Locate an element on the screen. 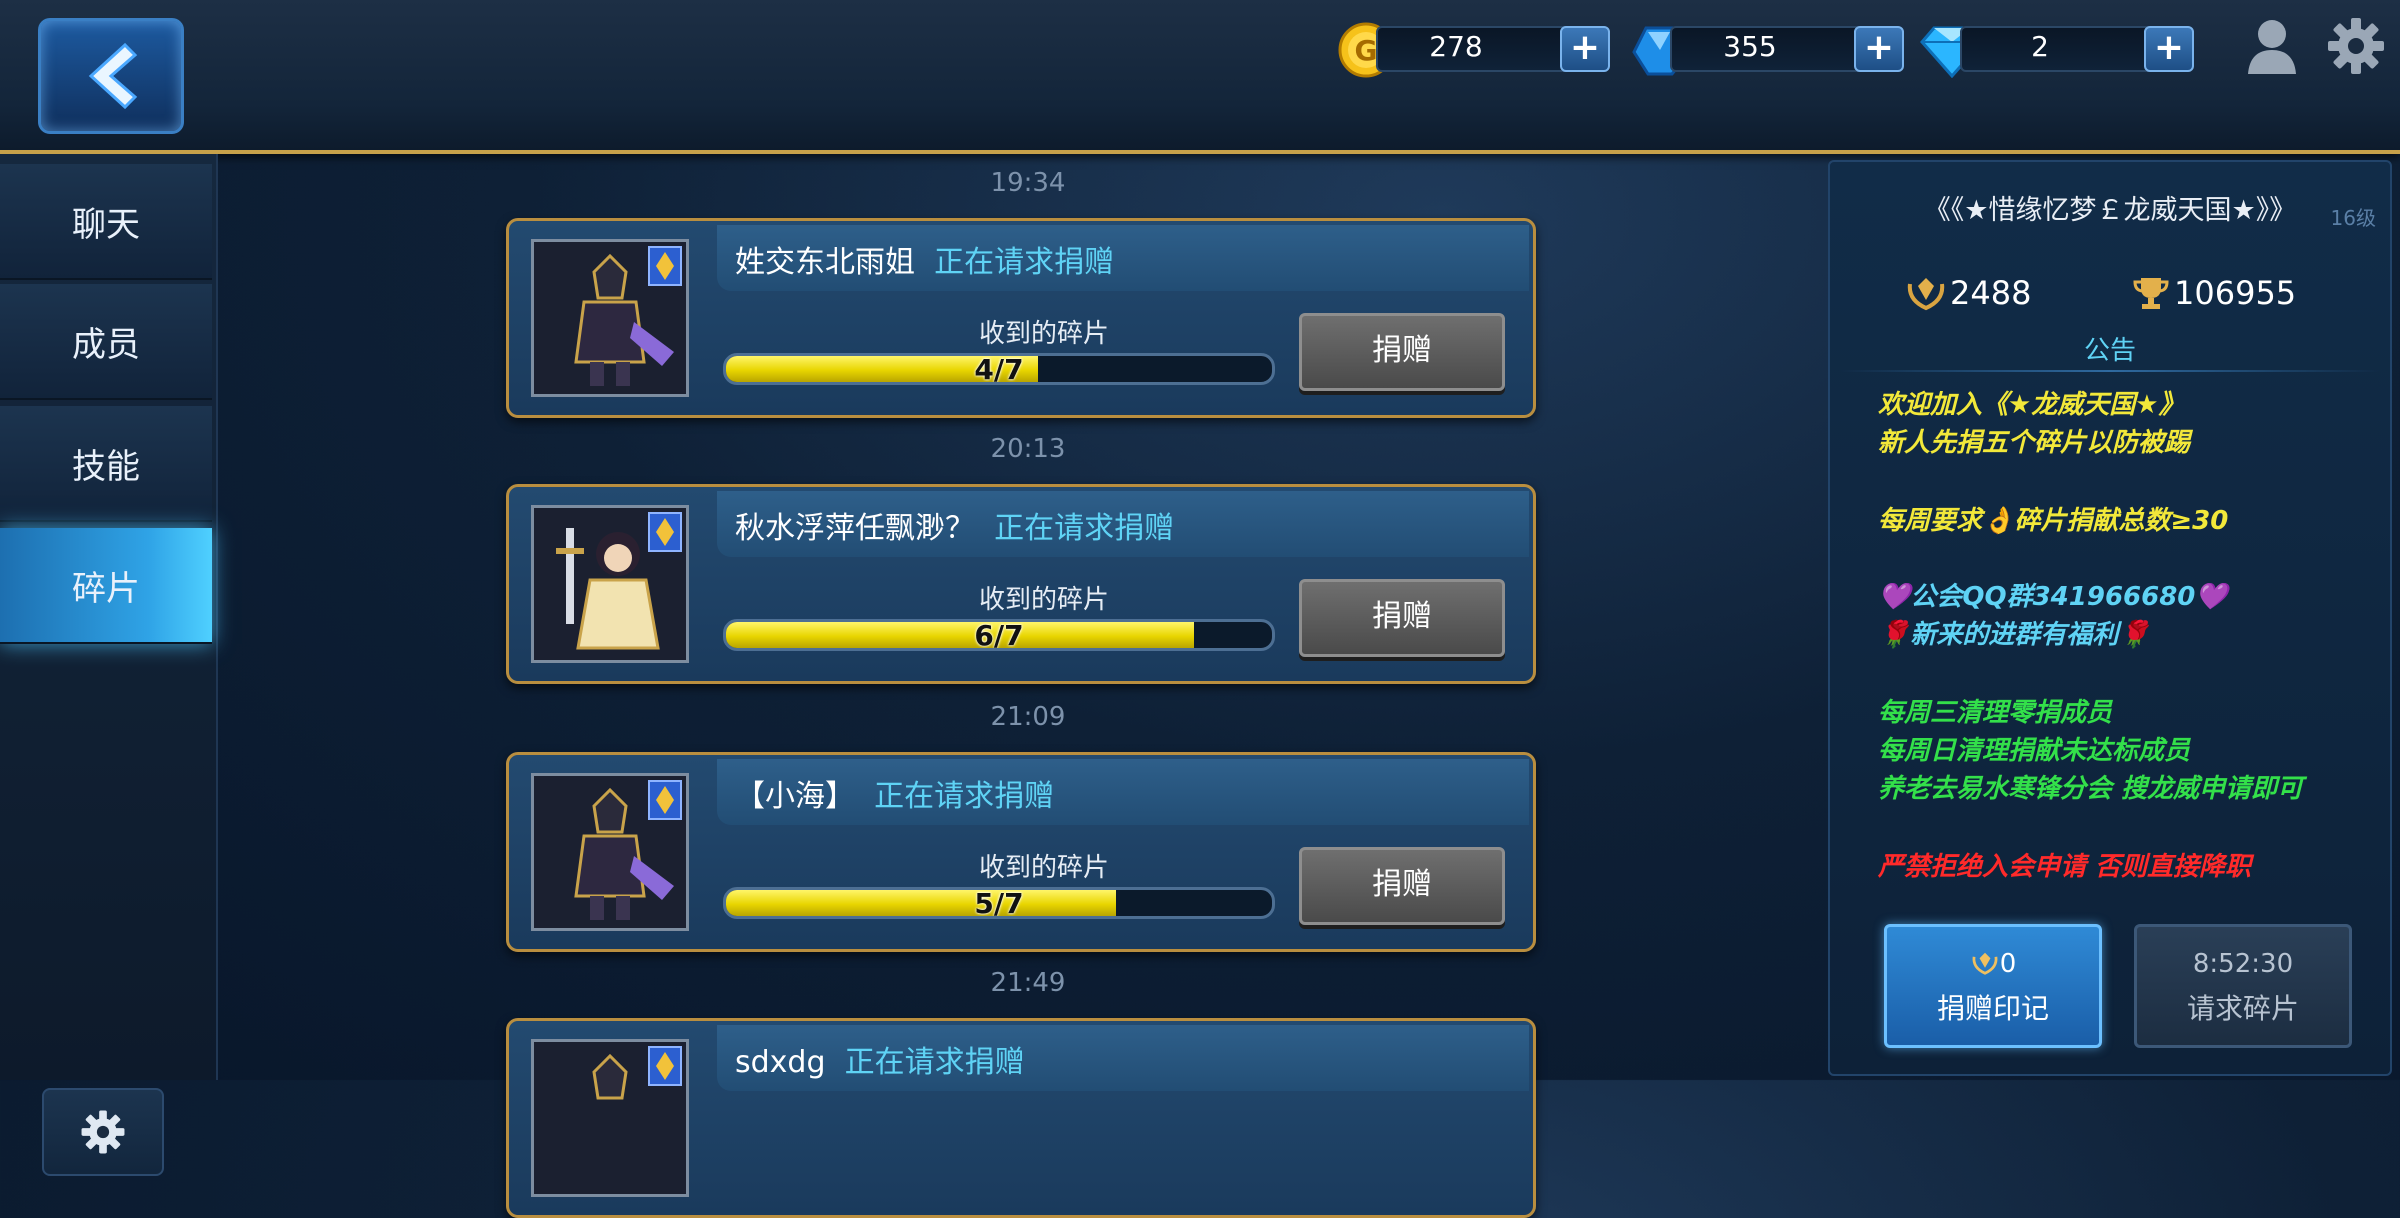 The width and height of the screenshot is (2400, 1218). progress-text: 5/7 is located at coordinates (999, 903).